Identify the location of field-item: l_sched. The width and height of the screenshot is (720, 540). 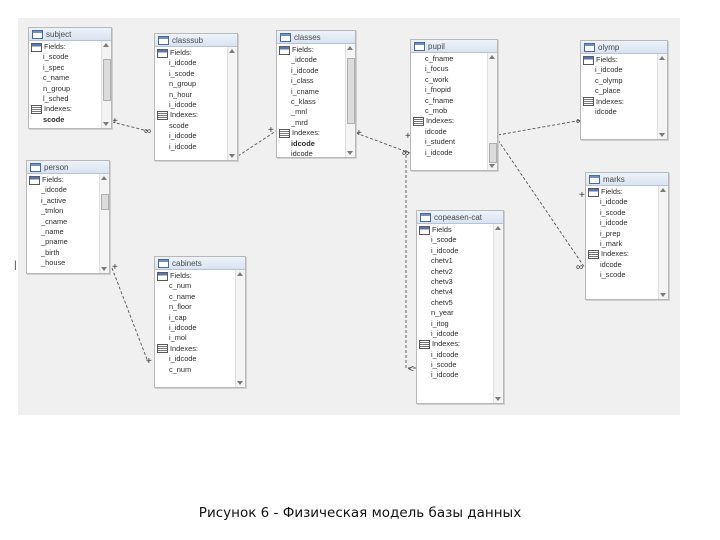
(65, 99).